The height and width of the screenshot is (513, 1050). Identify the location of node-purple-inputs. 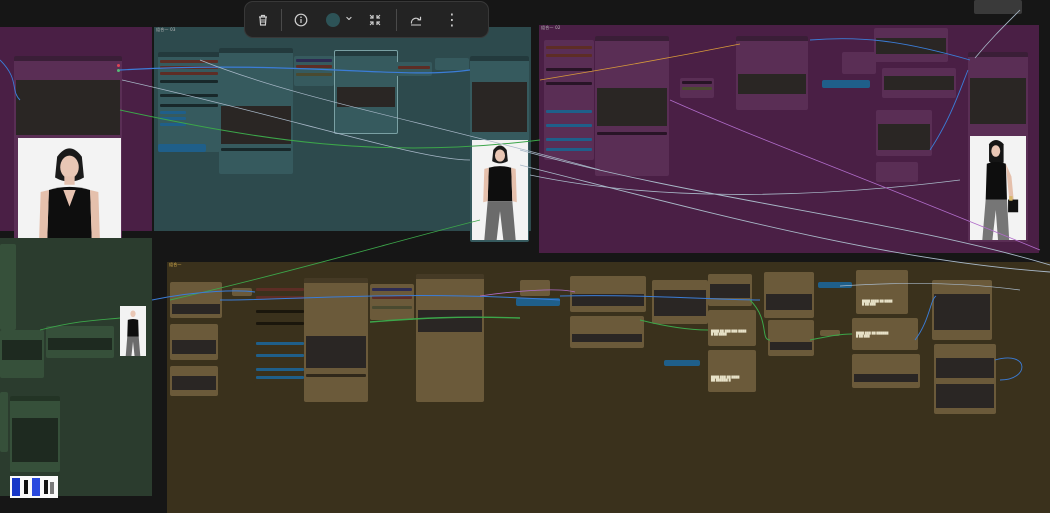
(569, 100).